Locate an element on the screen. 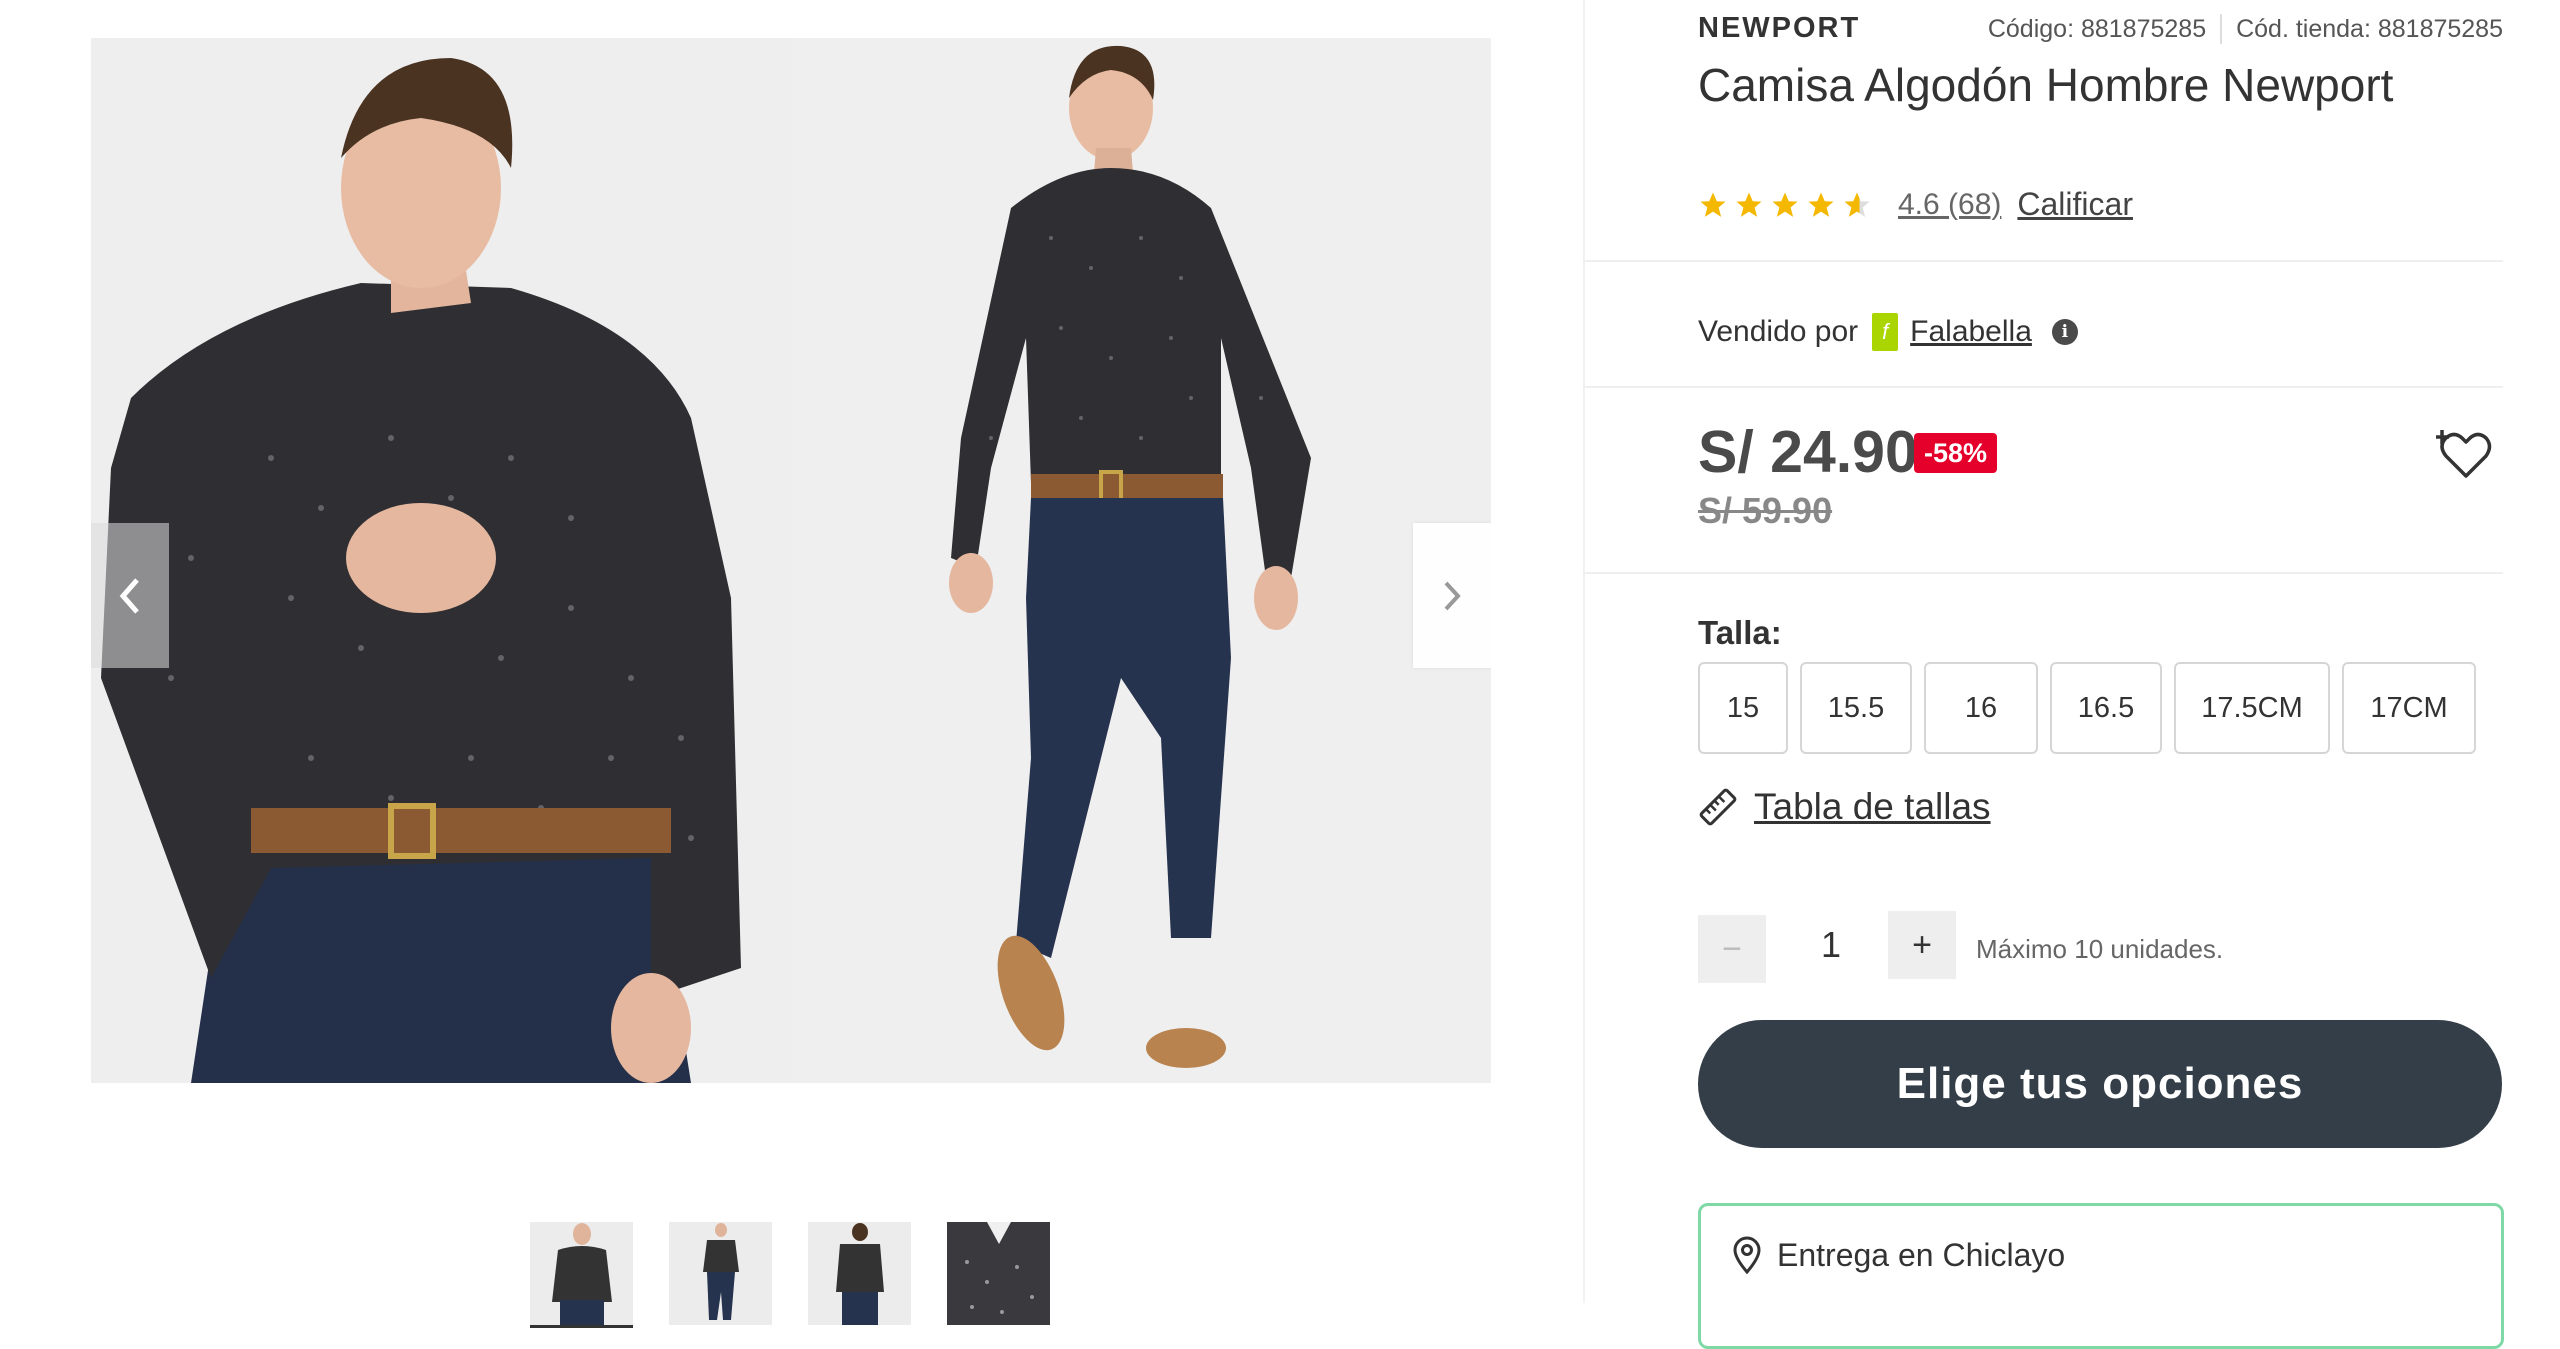  chevron-right-icon is located at coordinates (1452, 595).